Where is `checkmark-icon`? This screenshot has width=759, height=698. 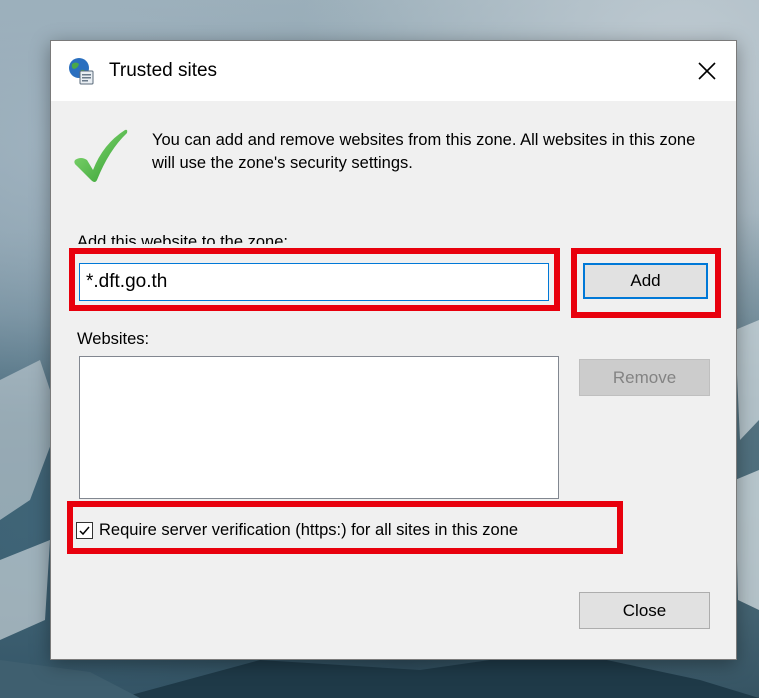 checkmark-icon is located at coordinates (84, 530).